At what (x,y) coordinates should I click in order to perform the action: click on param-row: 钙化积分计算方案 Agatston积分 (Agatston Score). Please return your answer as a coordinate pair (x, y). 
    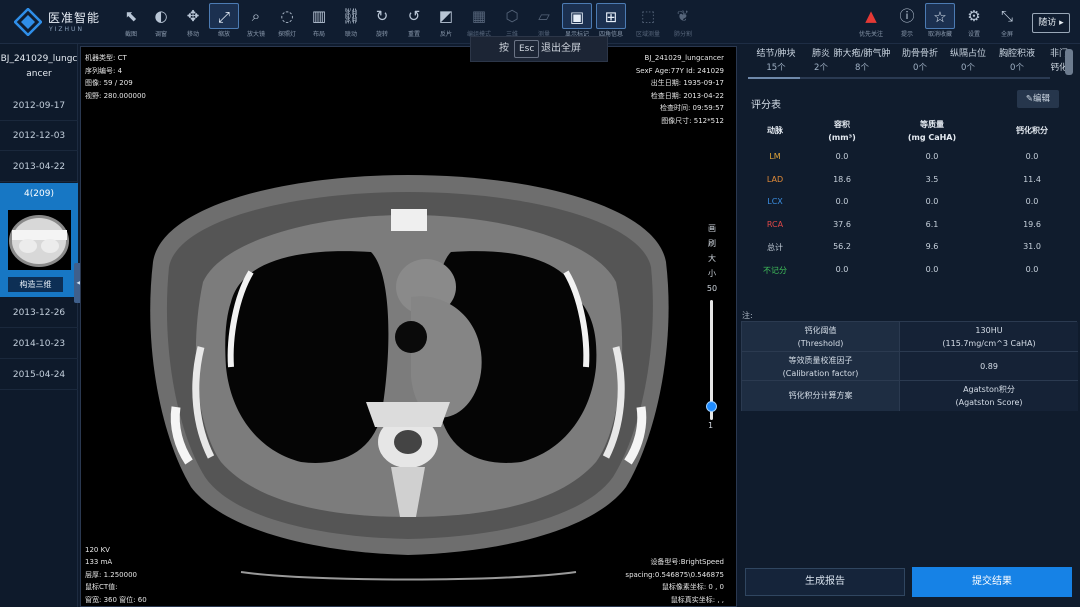
    Looking at the image, I should click on (910, 396).